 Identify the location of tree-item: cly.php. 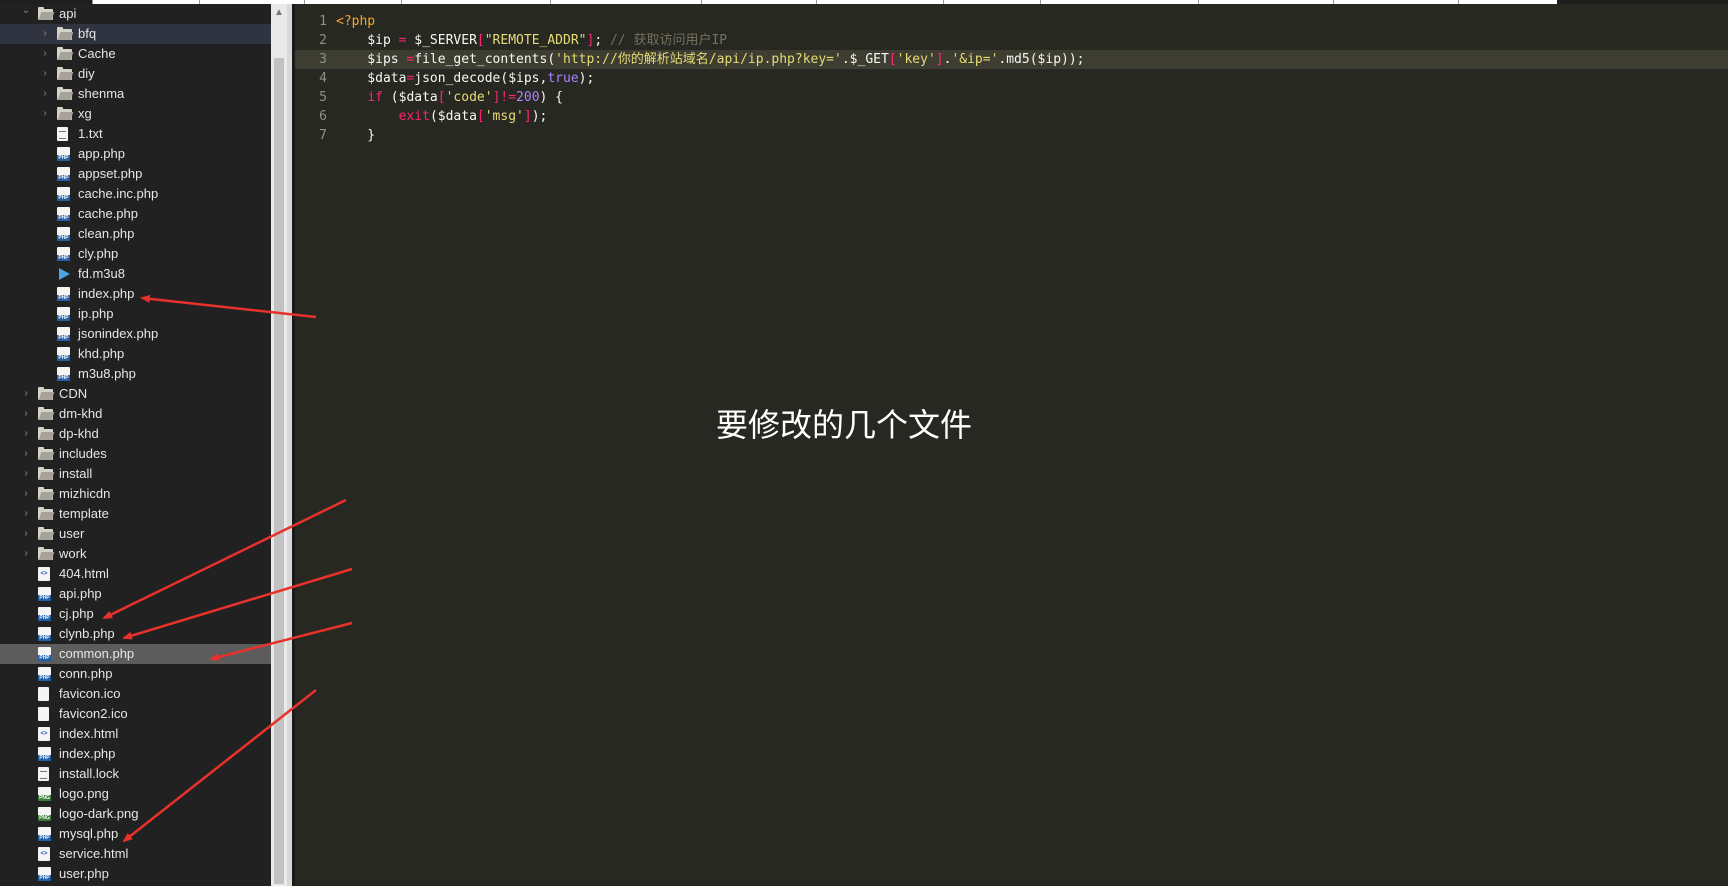
(135, 254).